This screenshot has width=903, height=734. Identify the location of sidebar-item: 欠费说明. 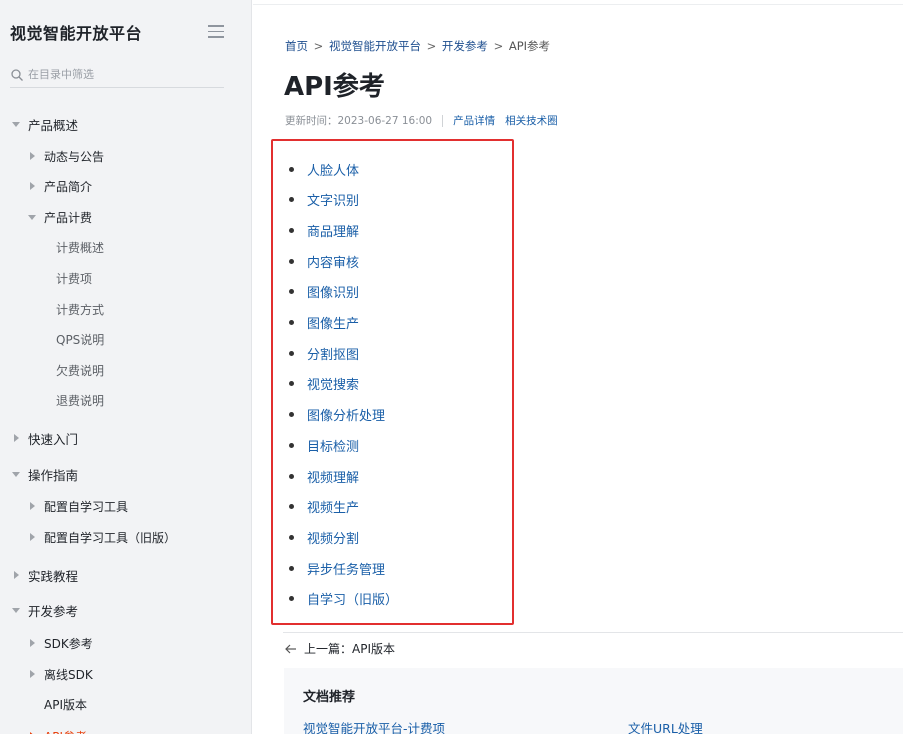
(52, 370).